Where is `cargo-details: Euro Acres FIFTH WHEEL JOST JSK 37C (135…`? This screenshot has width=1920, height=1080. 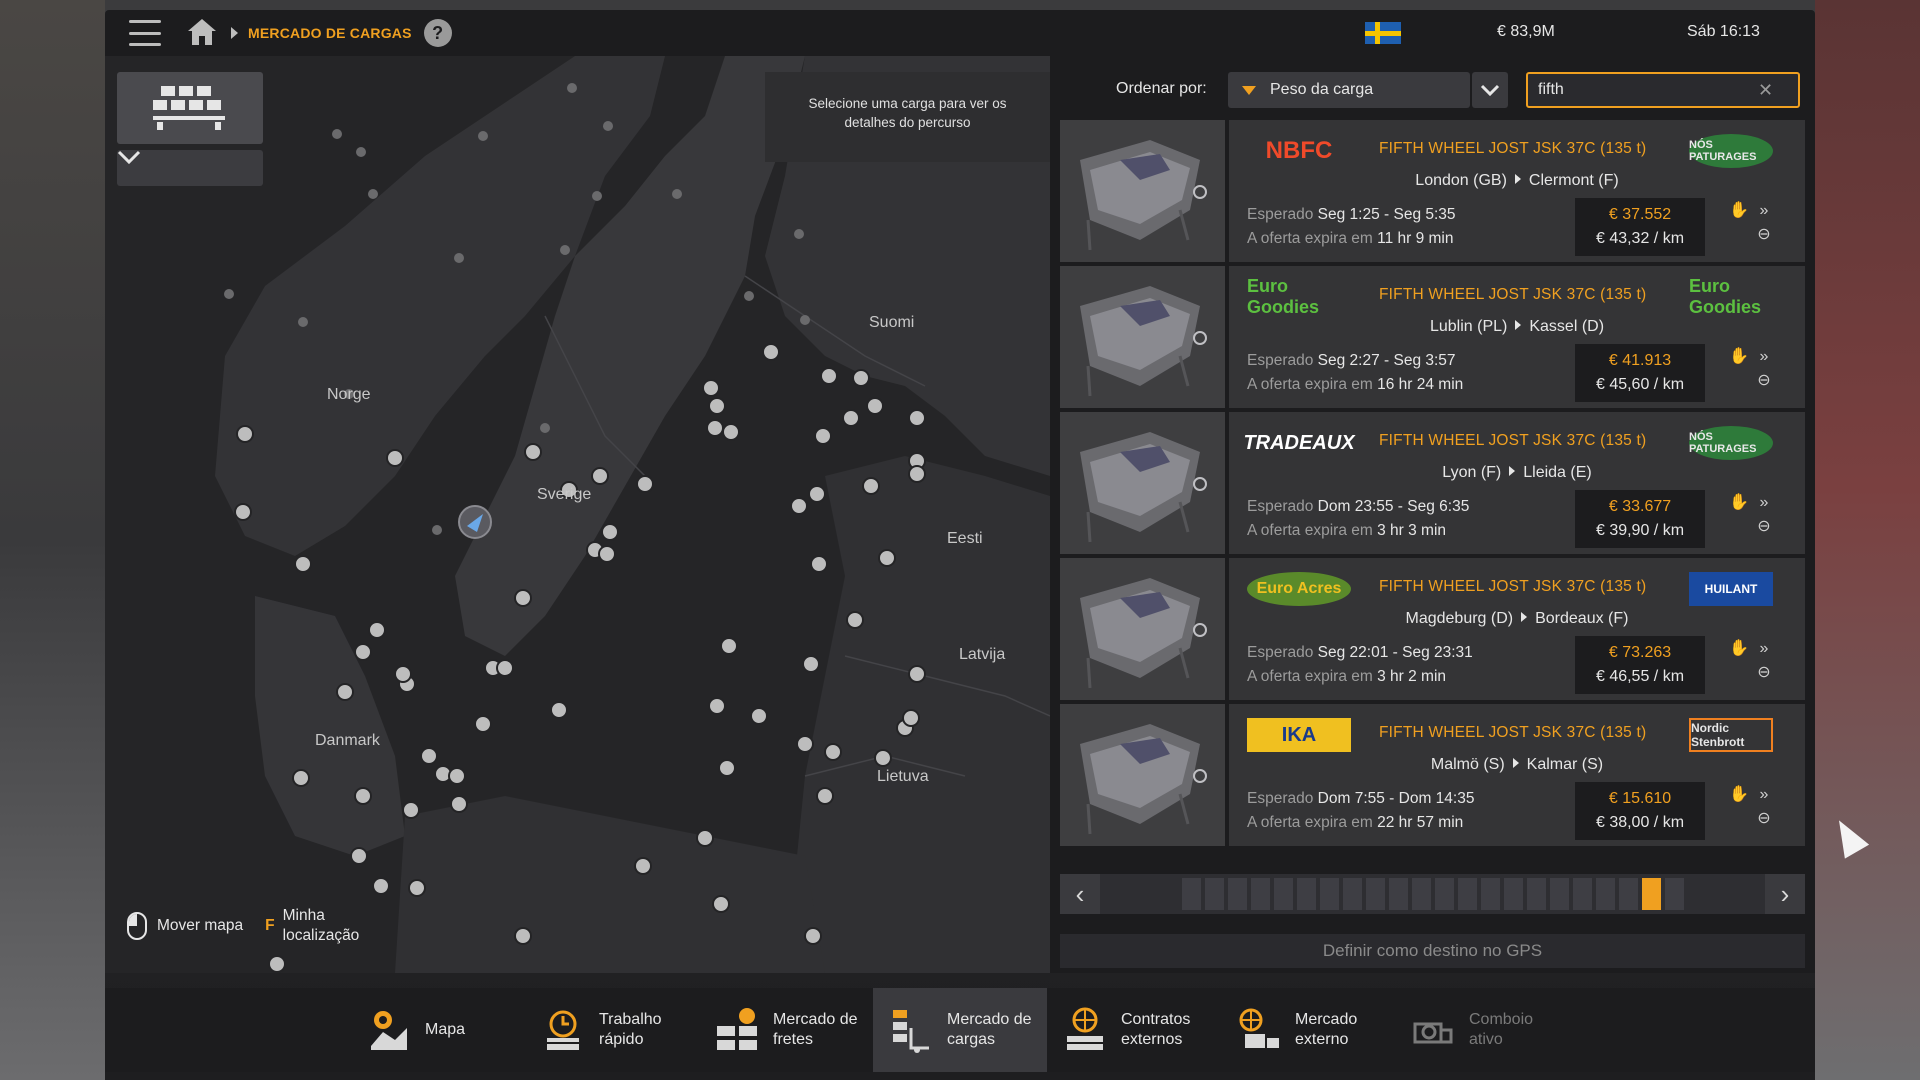 cargo-details: Euro Acres FIFTH WHEEL JOST JSK 37C (135… is located at coordinates (1517, 629).